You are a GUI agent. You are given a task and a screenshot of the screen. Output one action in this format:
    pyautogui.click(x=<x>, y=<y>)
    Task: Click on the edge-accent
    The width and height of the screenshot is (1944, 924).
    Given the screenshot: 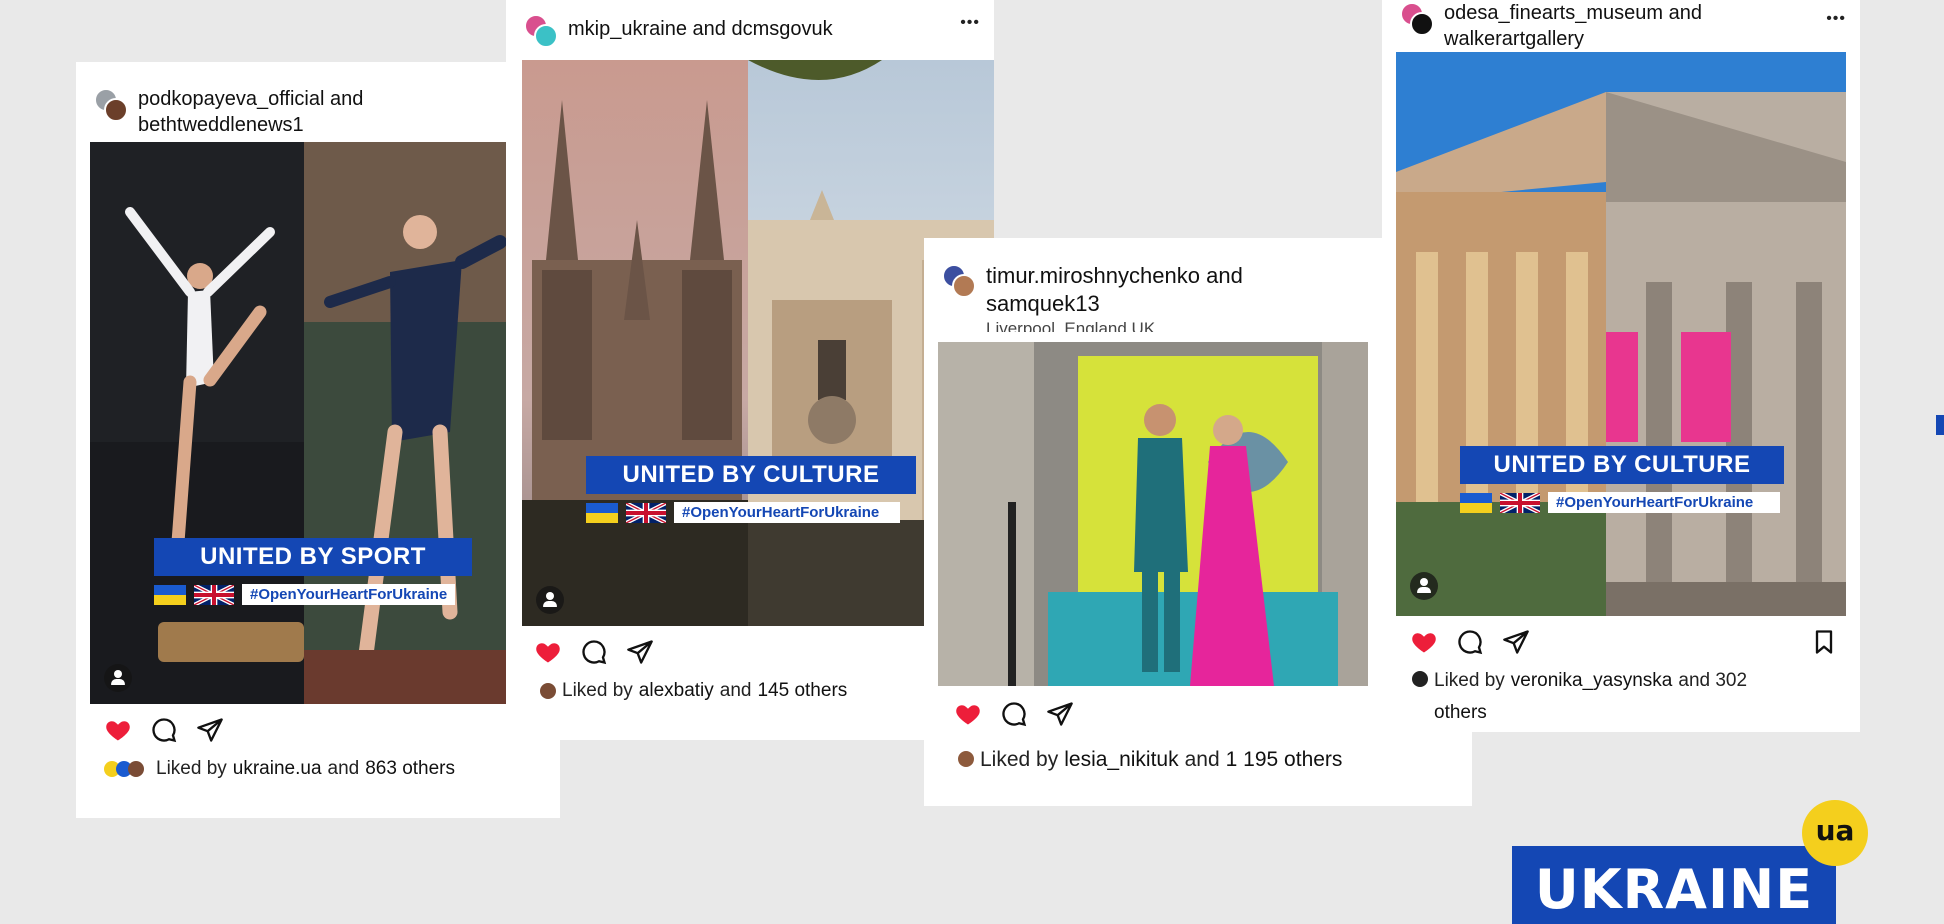 What is the action you would take?
    pyautogui.click(x=1940, y=425)
    